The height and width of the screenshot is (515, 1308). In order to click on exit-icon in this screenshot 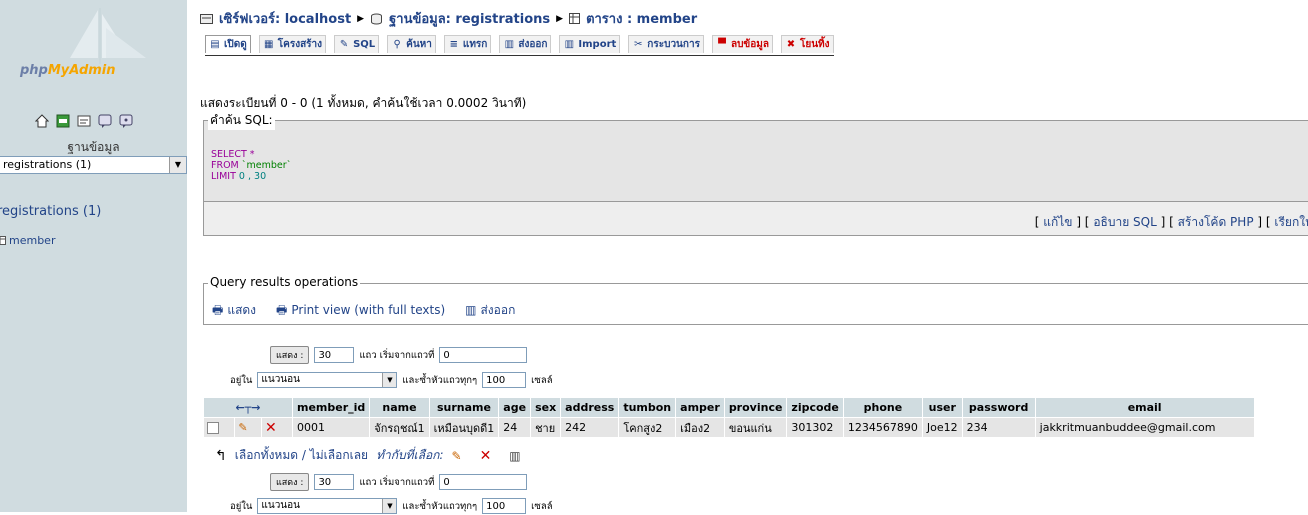, I will do `click(62, 120)`.